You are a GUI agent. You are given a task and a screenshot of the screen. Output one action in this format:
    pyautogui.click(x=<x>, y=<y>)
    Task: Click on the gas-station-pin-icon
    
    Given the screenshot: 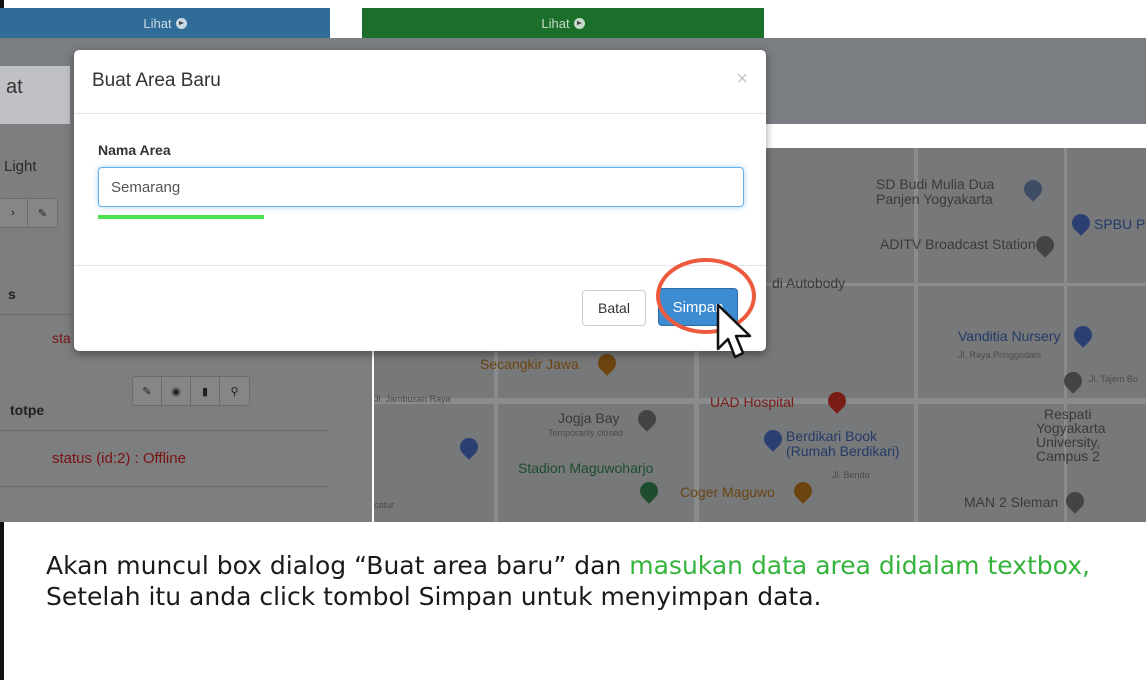 What is the action you would take?
    pyautogui.click(x=1081, y=223)
    